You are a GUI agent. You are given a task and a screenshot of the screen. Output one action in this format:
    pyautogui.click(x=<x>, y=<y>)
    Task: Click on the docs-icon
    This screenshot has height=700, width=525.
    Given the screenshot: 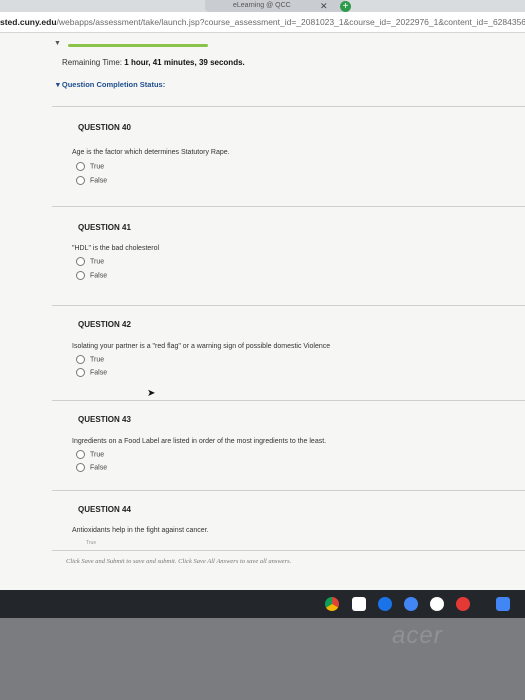 What is the action you would take?
    pyautogui.click(x=503, y=604)
    